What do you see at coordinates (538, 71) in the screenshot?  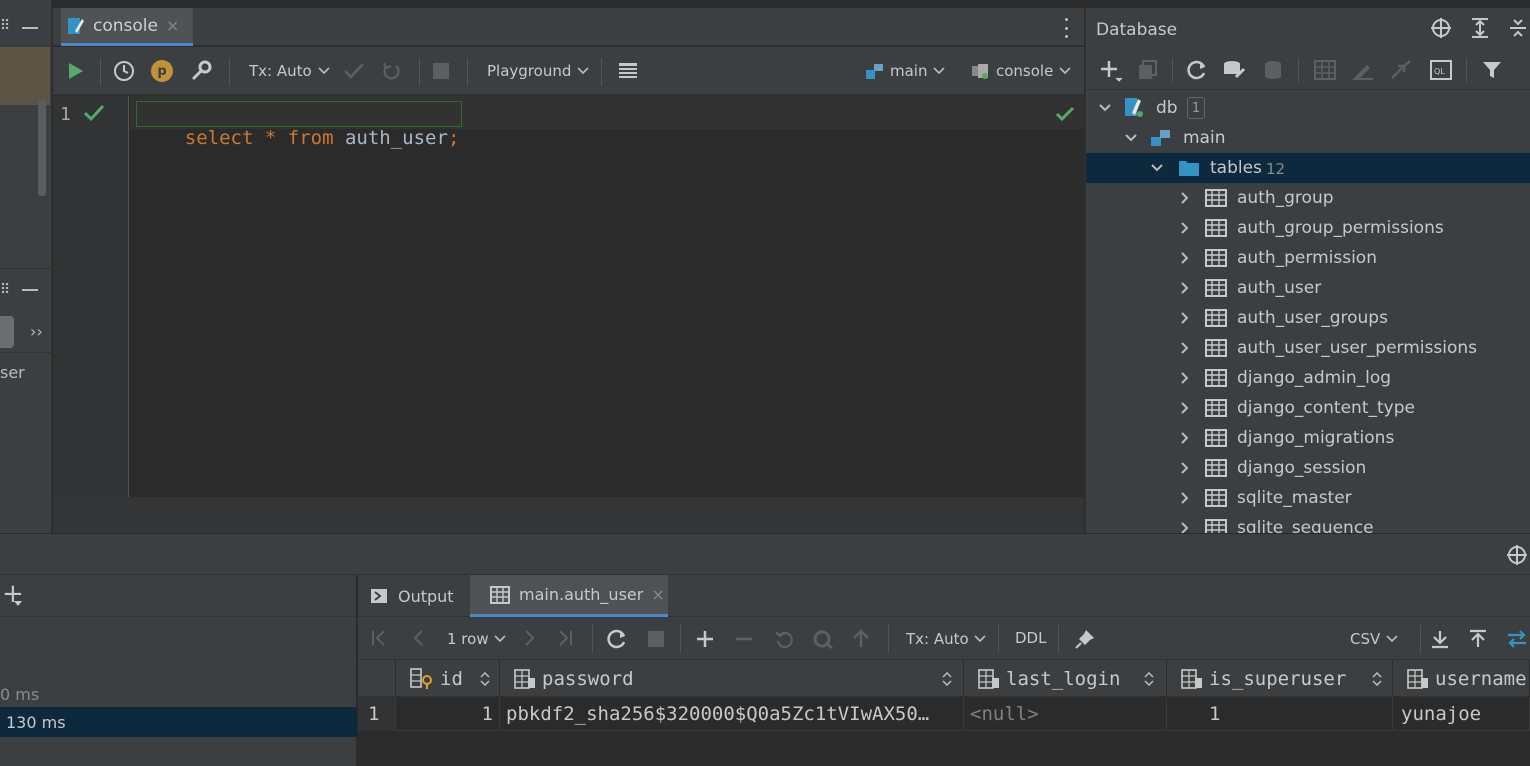 I see `playground-dropdown: Playground` at bounding box center [538, 71].